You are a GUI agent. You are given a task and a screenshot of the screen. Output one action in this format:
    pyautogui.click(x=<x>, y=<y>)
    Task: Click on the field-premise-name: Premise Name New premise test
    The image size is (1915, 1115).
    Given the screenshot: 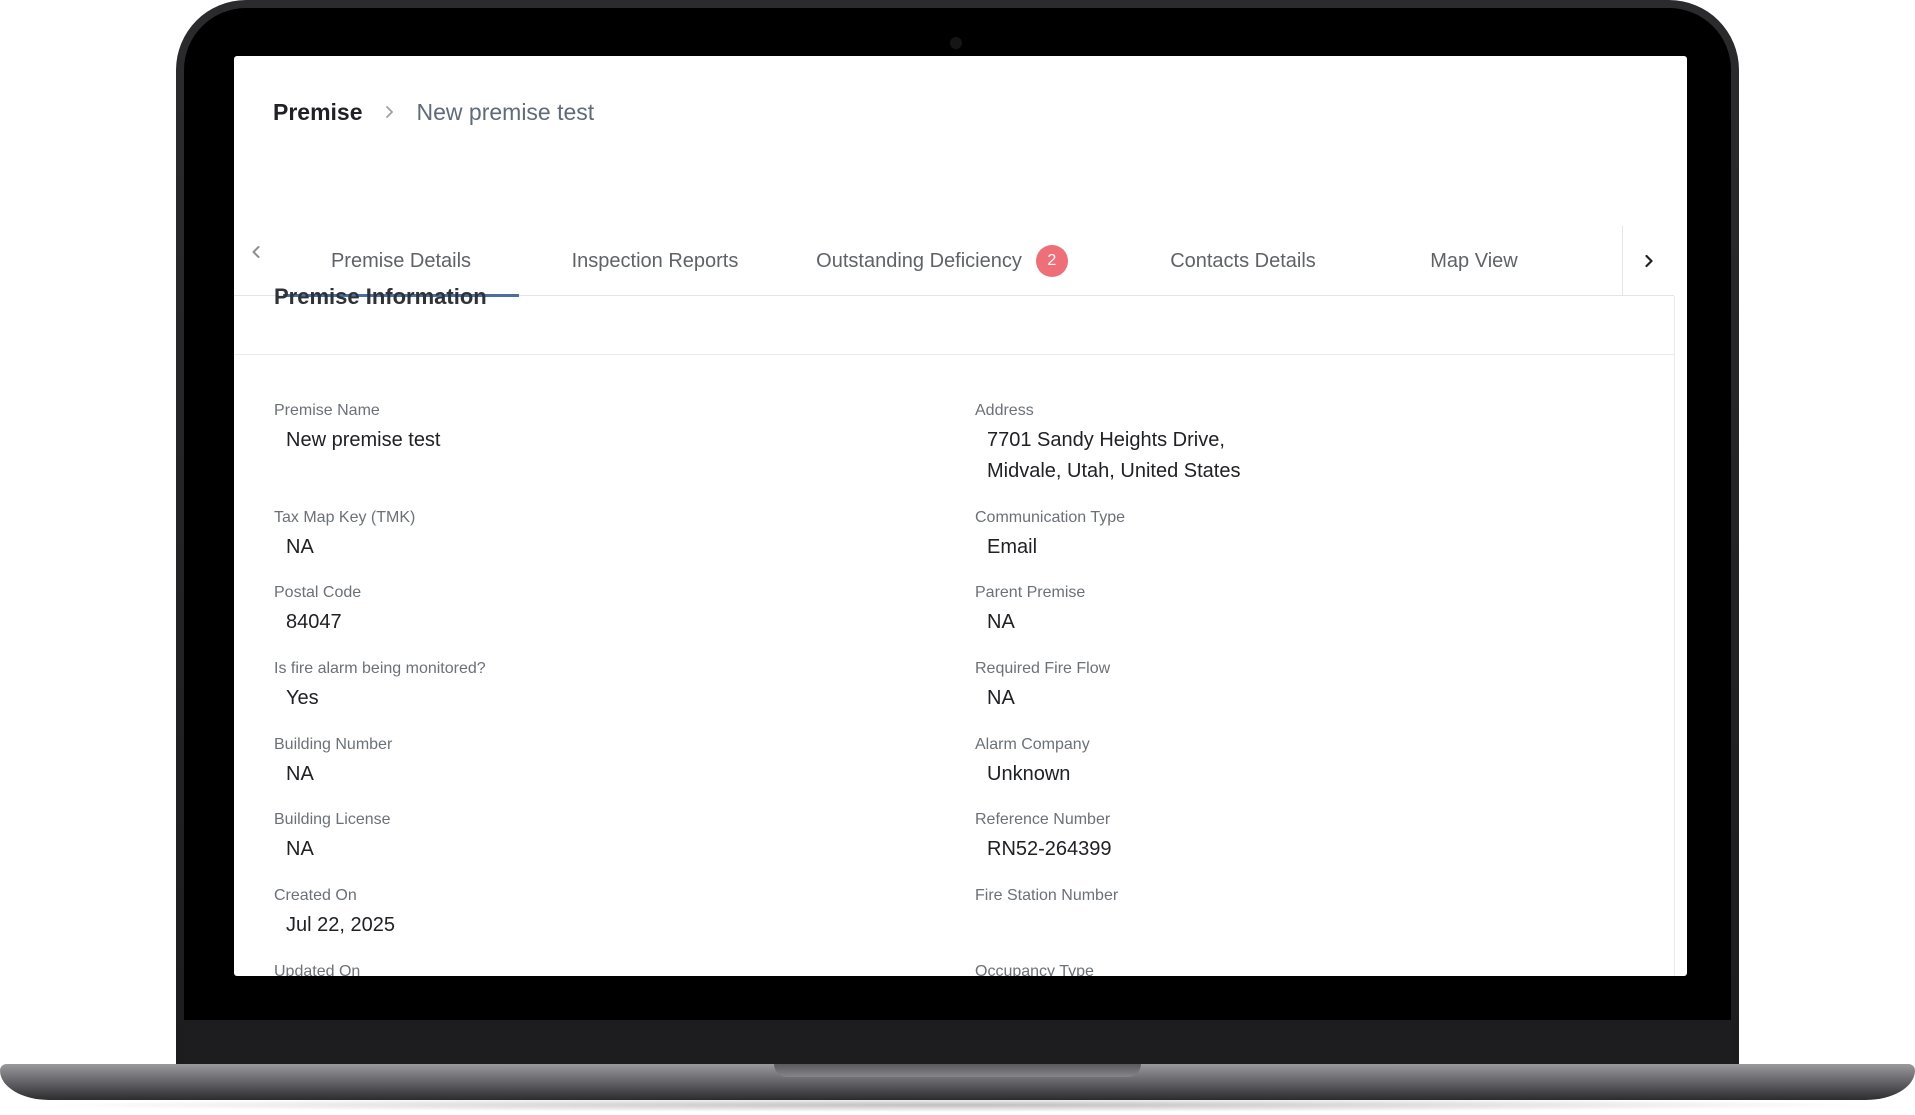 What is the action you would take?
    pyautogui.click(x=357, y=428)
    